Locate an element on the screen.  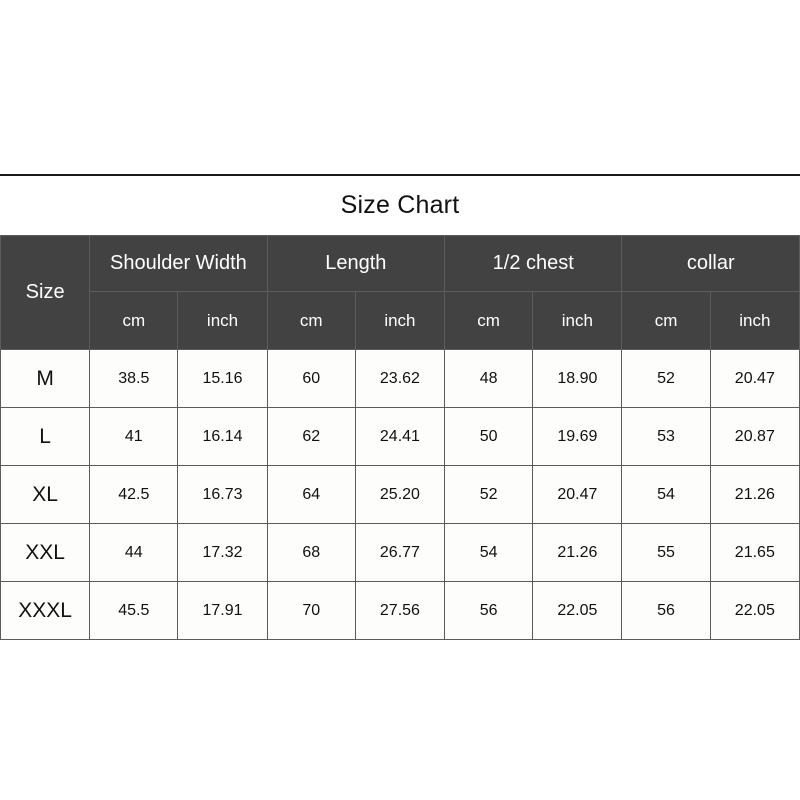
cell-chest-cm: 56 is located at coordinates (489, 610).